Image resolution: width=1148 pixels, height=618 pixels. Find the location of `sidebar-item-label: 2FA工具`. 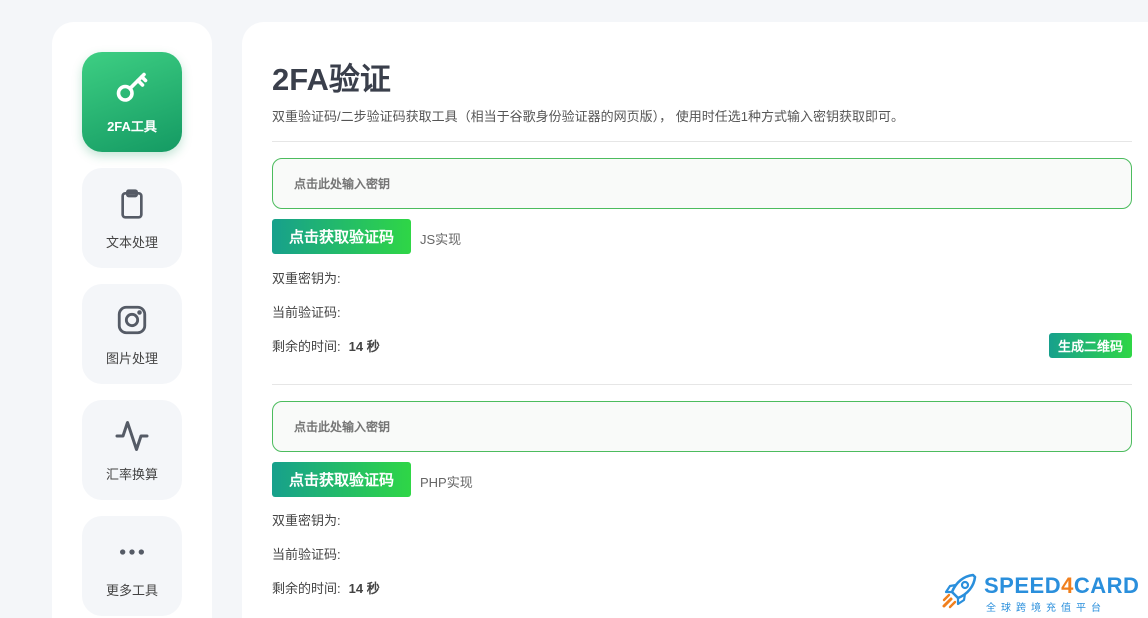

sidebar-item-label: 2FA工具 is located at coordinates (132, 126).